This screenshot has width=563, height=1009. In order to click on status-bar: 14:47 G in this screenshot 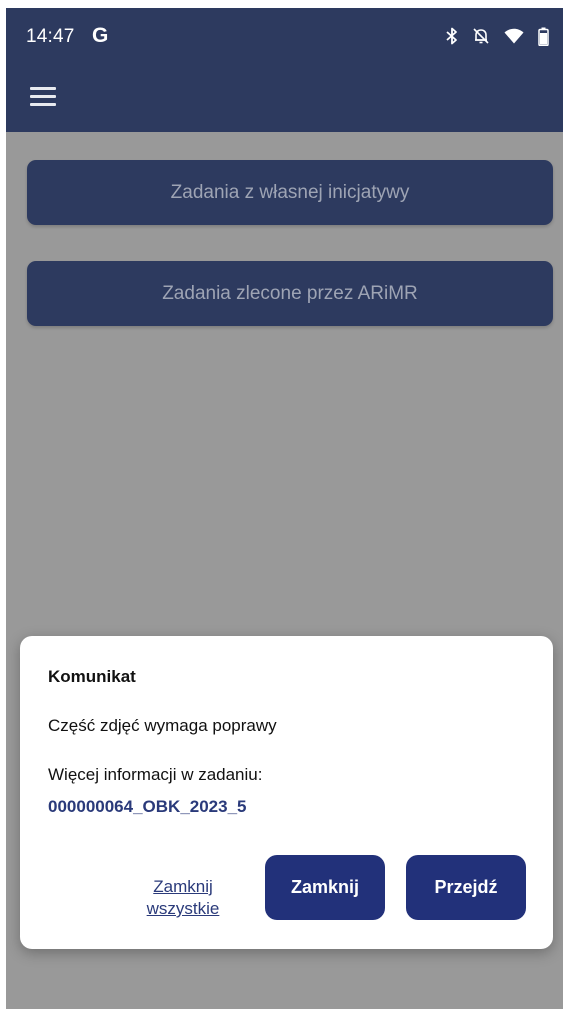, I will do `click(284, 32)`.